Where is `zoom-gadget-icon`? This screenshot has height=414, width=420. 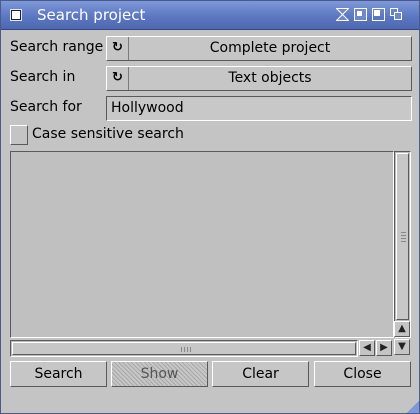 zoom-gadget-icon is located at coordinates (360, 14).